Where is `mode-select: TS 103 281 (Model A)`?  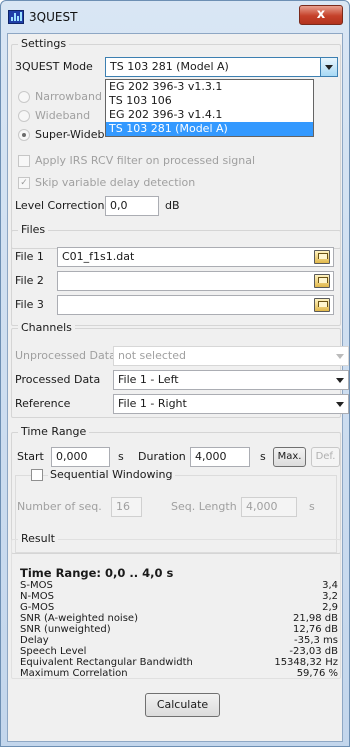
mode-select: TS 103 281 (Model A) is located at coordinates (221, 67).